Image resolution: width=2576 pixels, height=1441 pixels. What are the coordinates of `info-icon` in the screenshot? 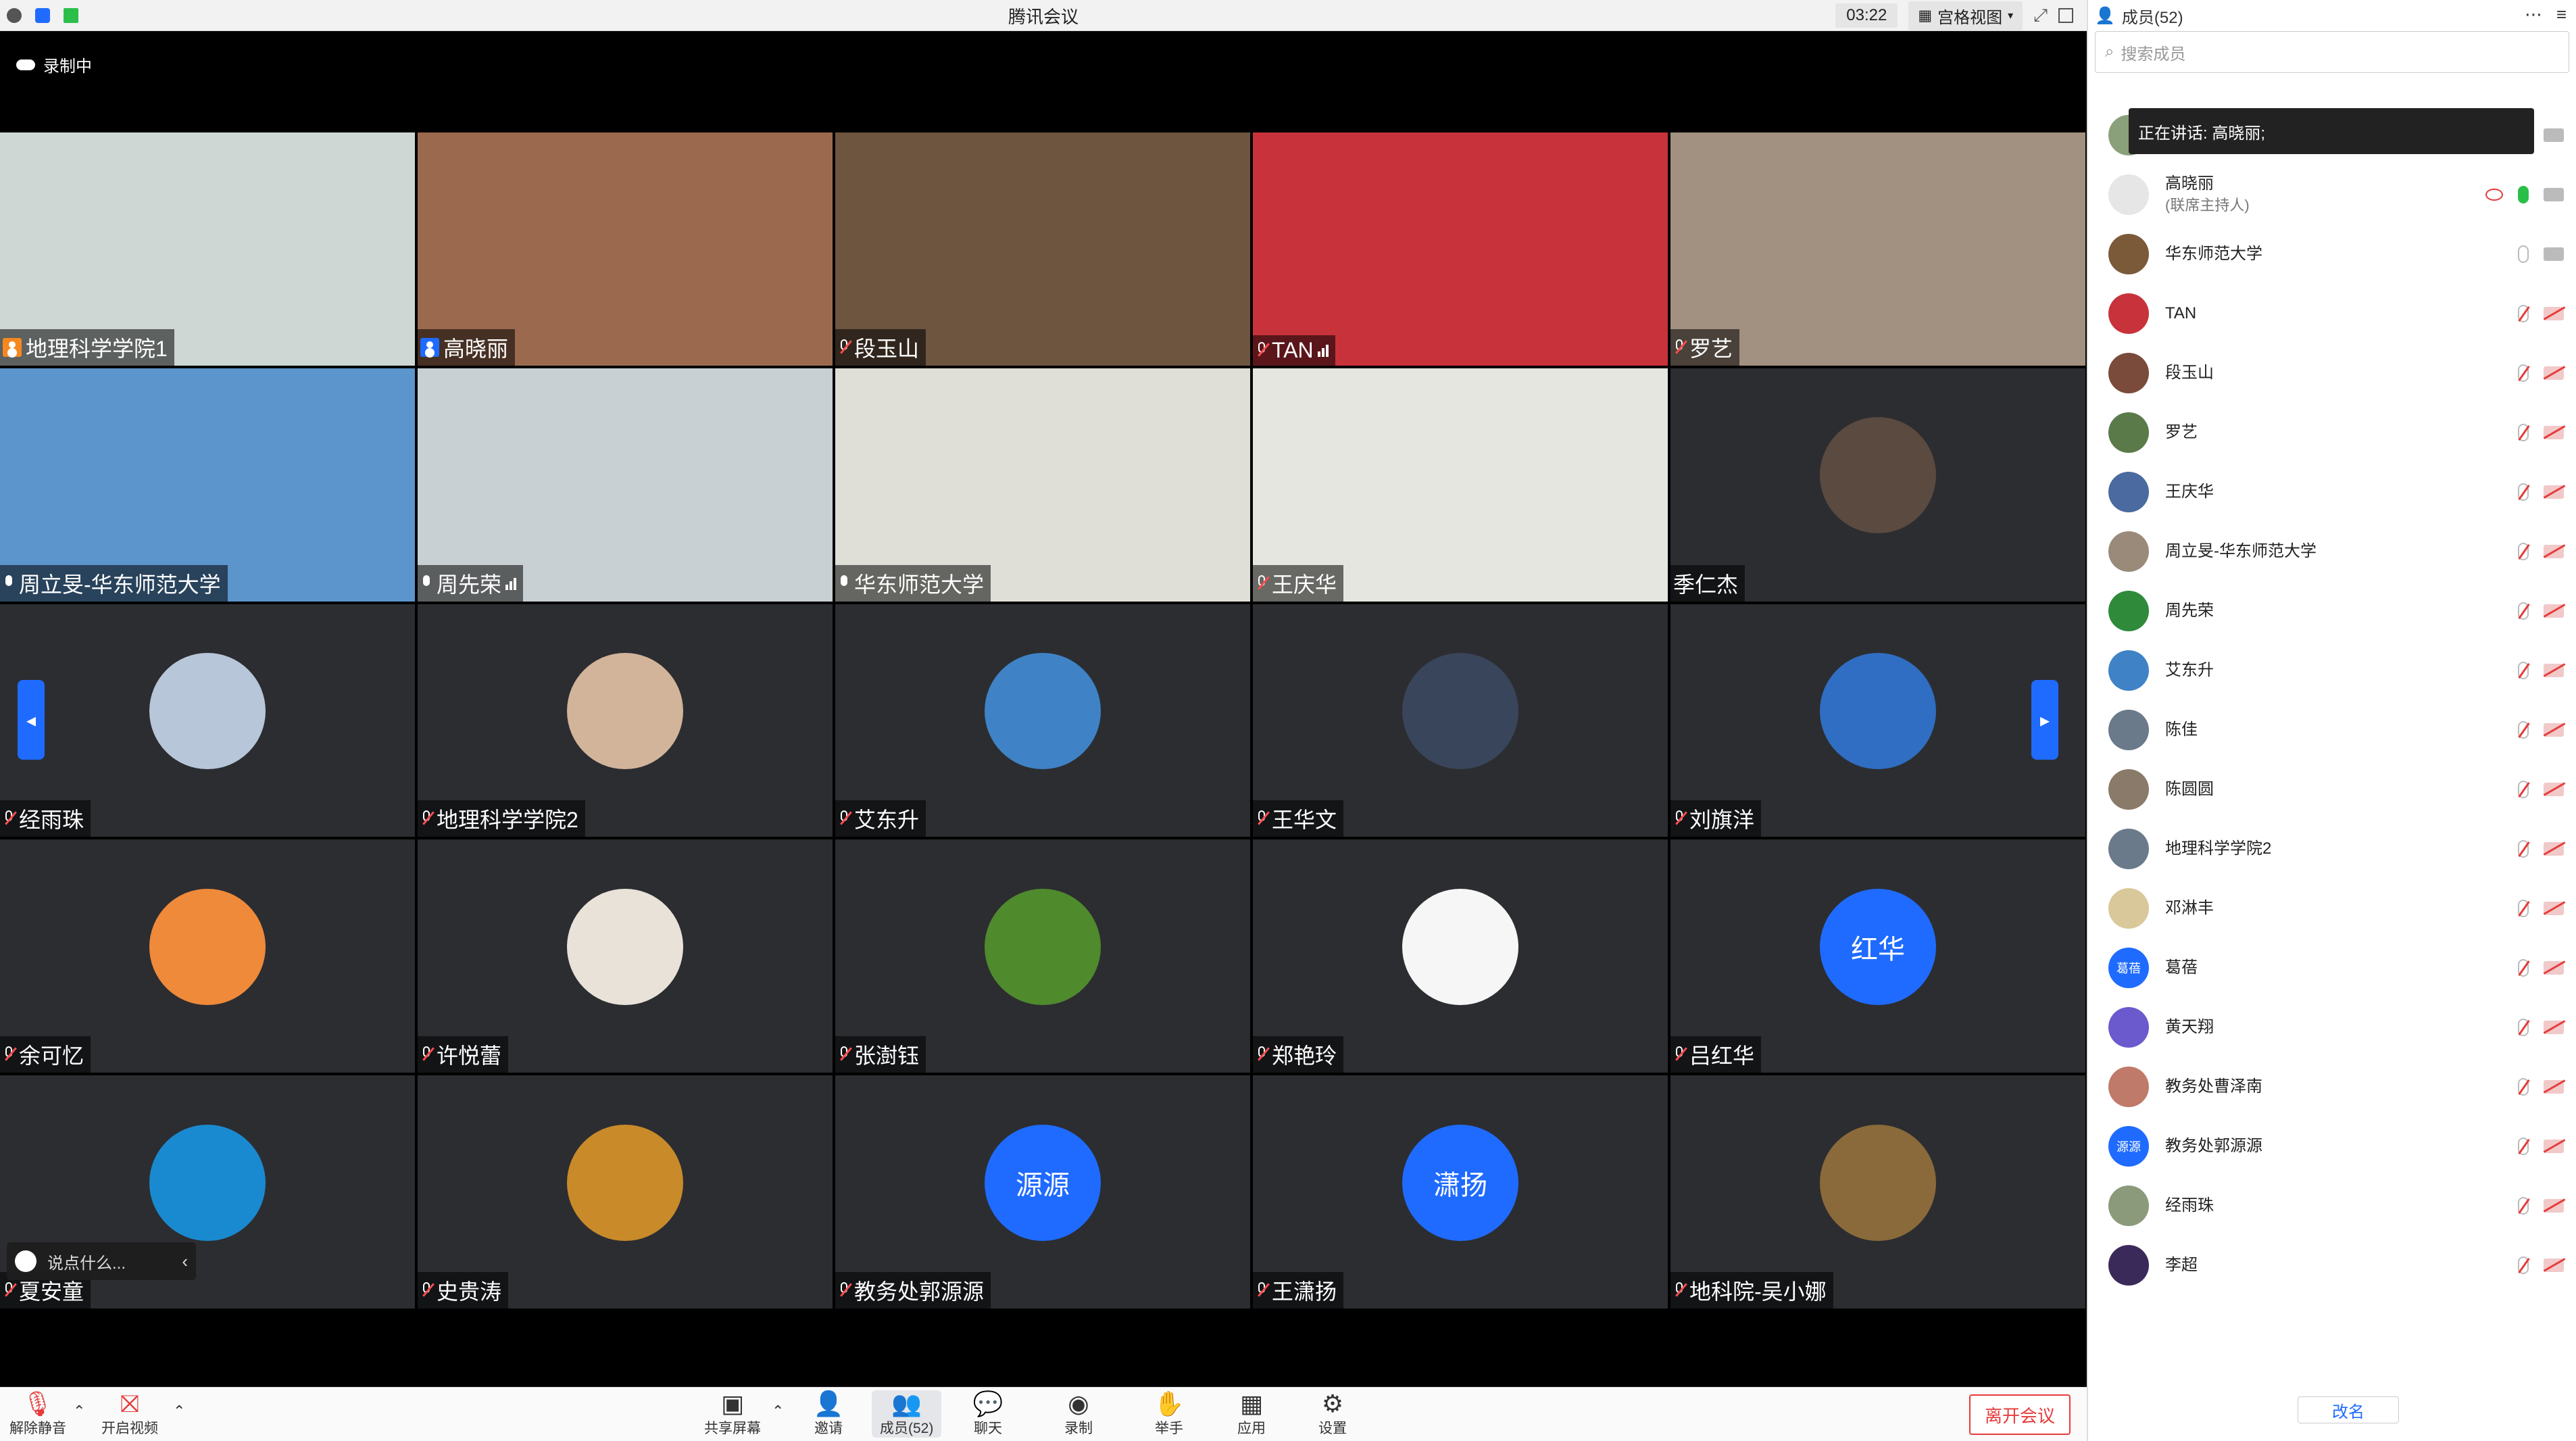 It's located at (15, 15).